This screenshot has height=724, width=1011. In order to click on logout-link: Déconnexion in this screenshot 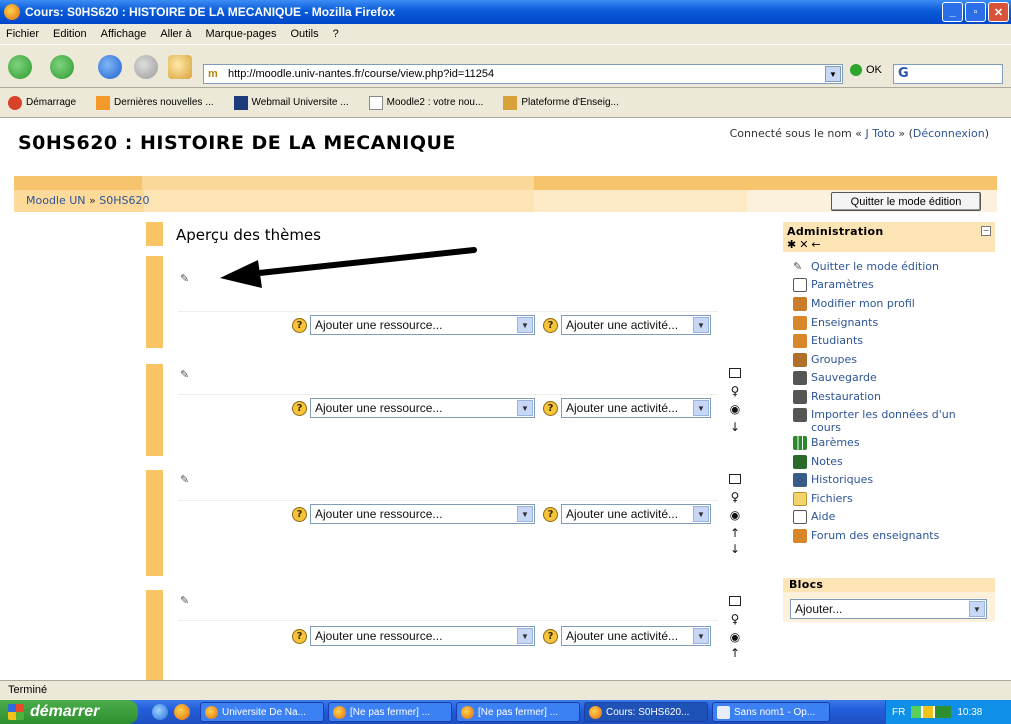, I will do `click(949, 133)`.